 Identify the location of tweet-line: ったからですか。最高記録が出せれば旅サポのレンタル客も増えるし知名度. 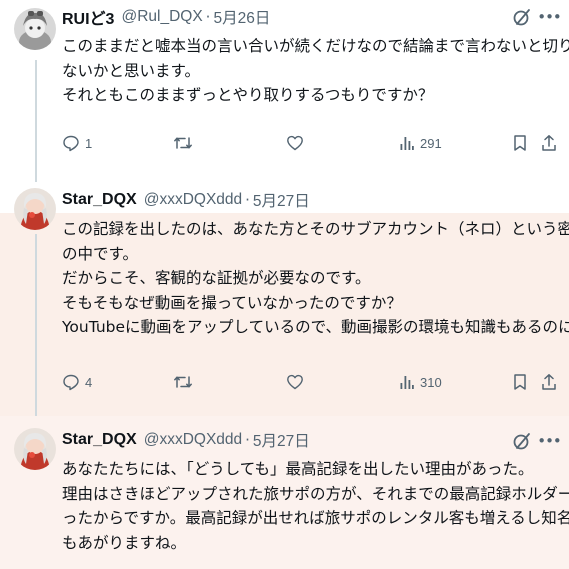
(315, 518).